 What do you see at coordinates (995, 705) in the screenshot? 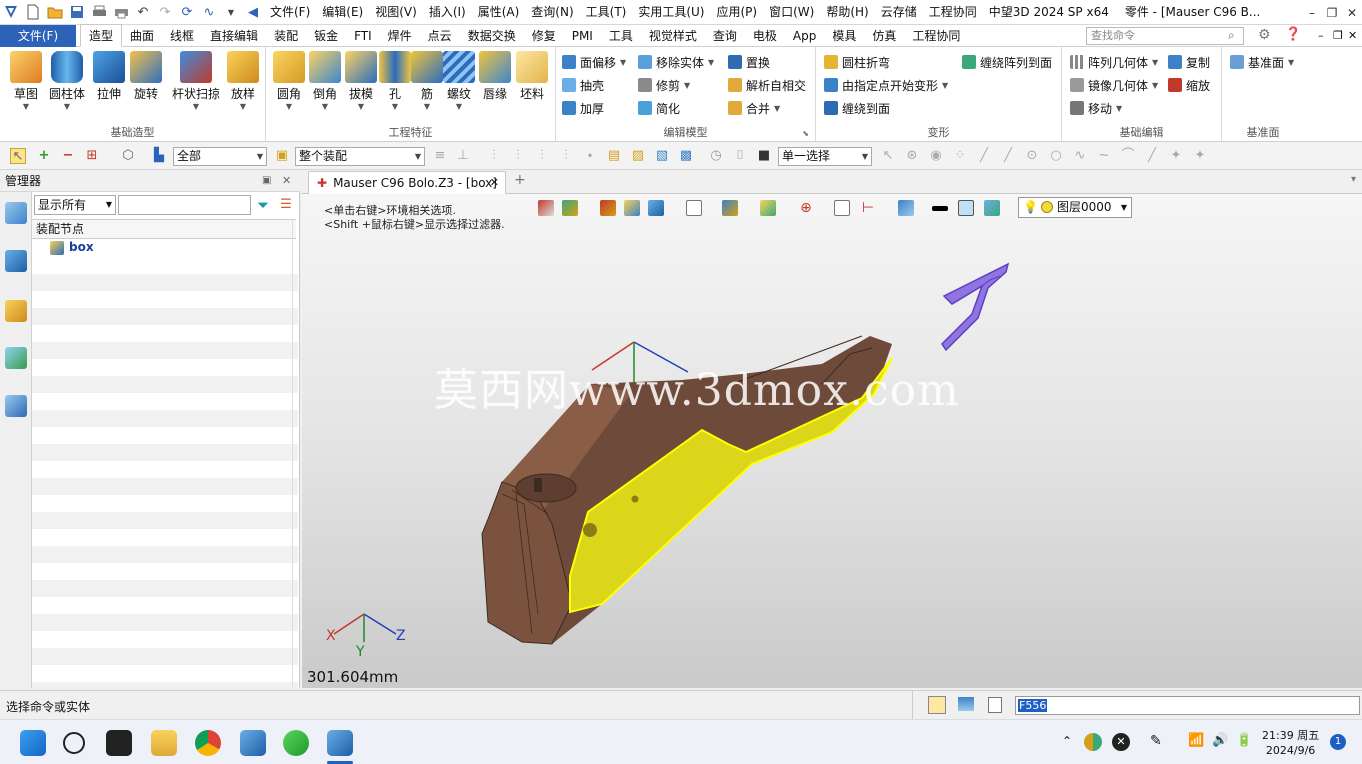
I see `status-document-icon` at bounding box center [995, 705].